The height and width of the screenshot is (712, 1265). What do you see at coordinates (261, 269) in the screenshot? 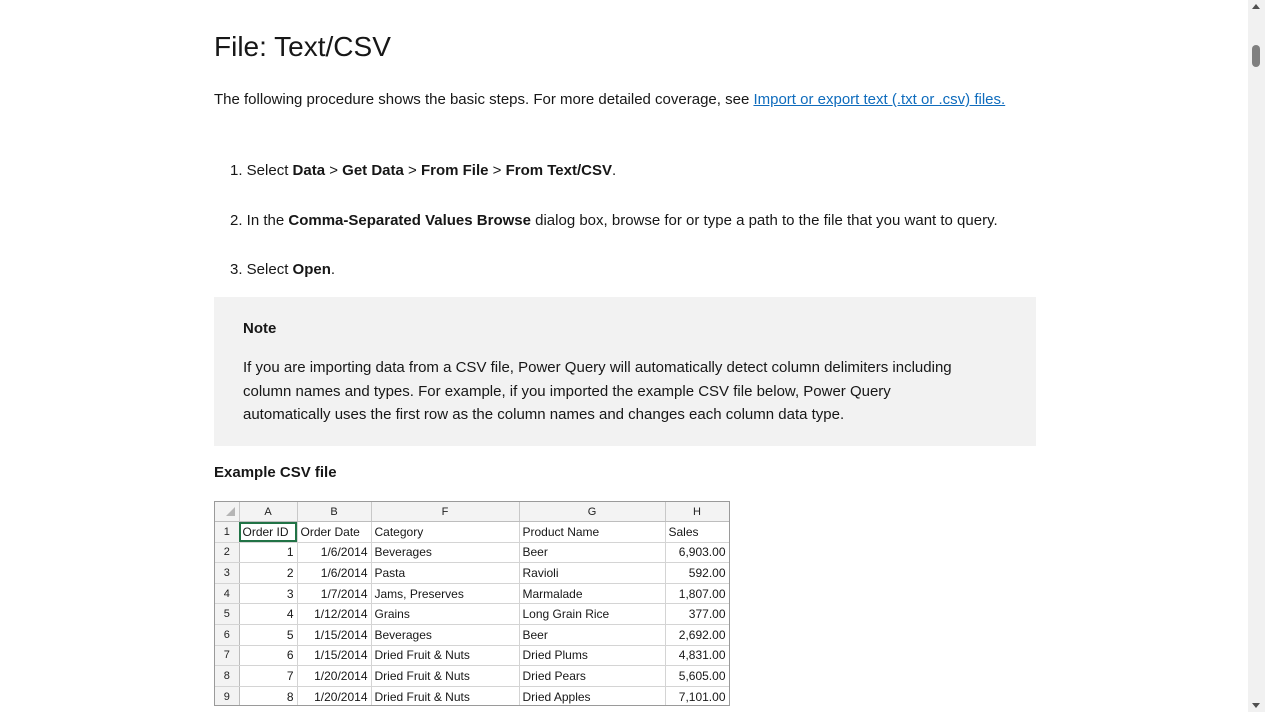
I see `step-3-text: 3. Select` at bounding box center [261, 269].